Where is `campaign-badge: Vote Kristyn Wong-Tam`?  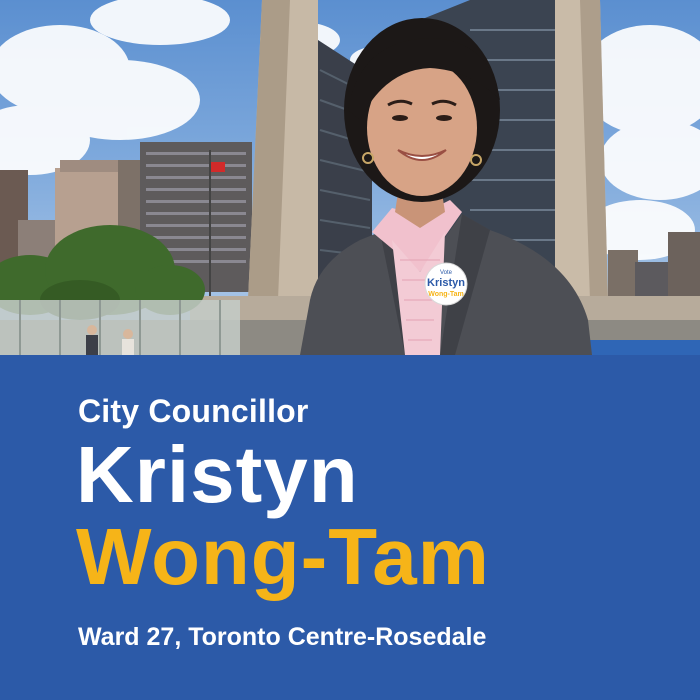 campaign-badge: Vote Kristyn Wong-Tam is located at coordinates (446, 284).